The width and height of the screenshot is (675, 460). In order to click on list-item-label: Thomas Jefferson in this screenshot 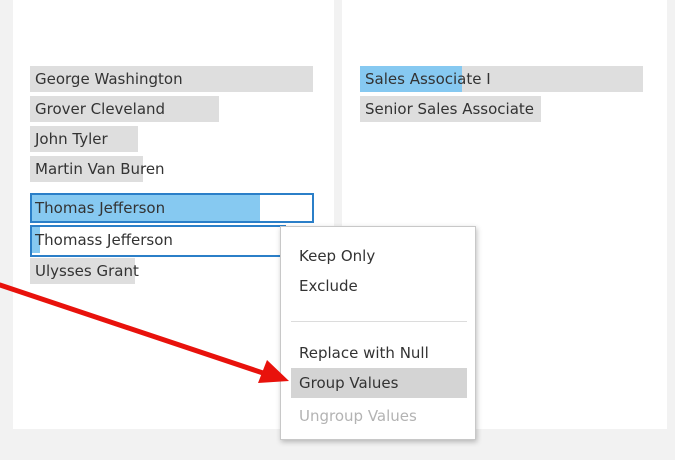, I will do `click(100, 208)`.